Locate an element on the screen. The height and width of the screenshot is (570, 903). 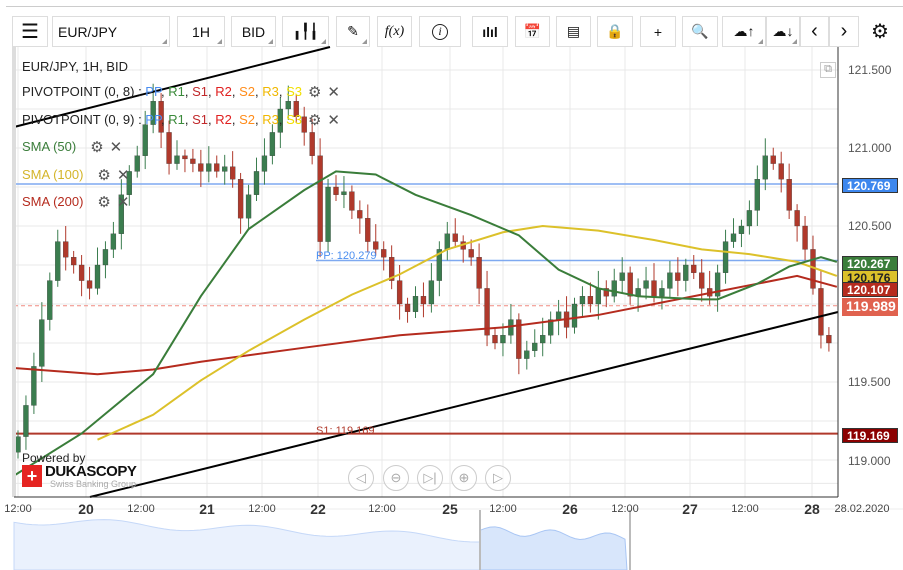
time-tick: 20 is located at coordinates (86, 509).